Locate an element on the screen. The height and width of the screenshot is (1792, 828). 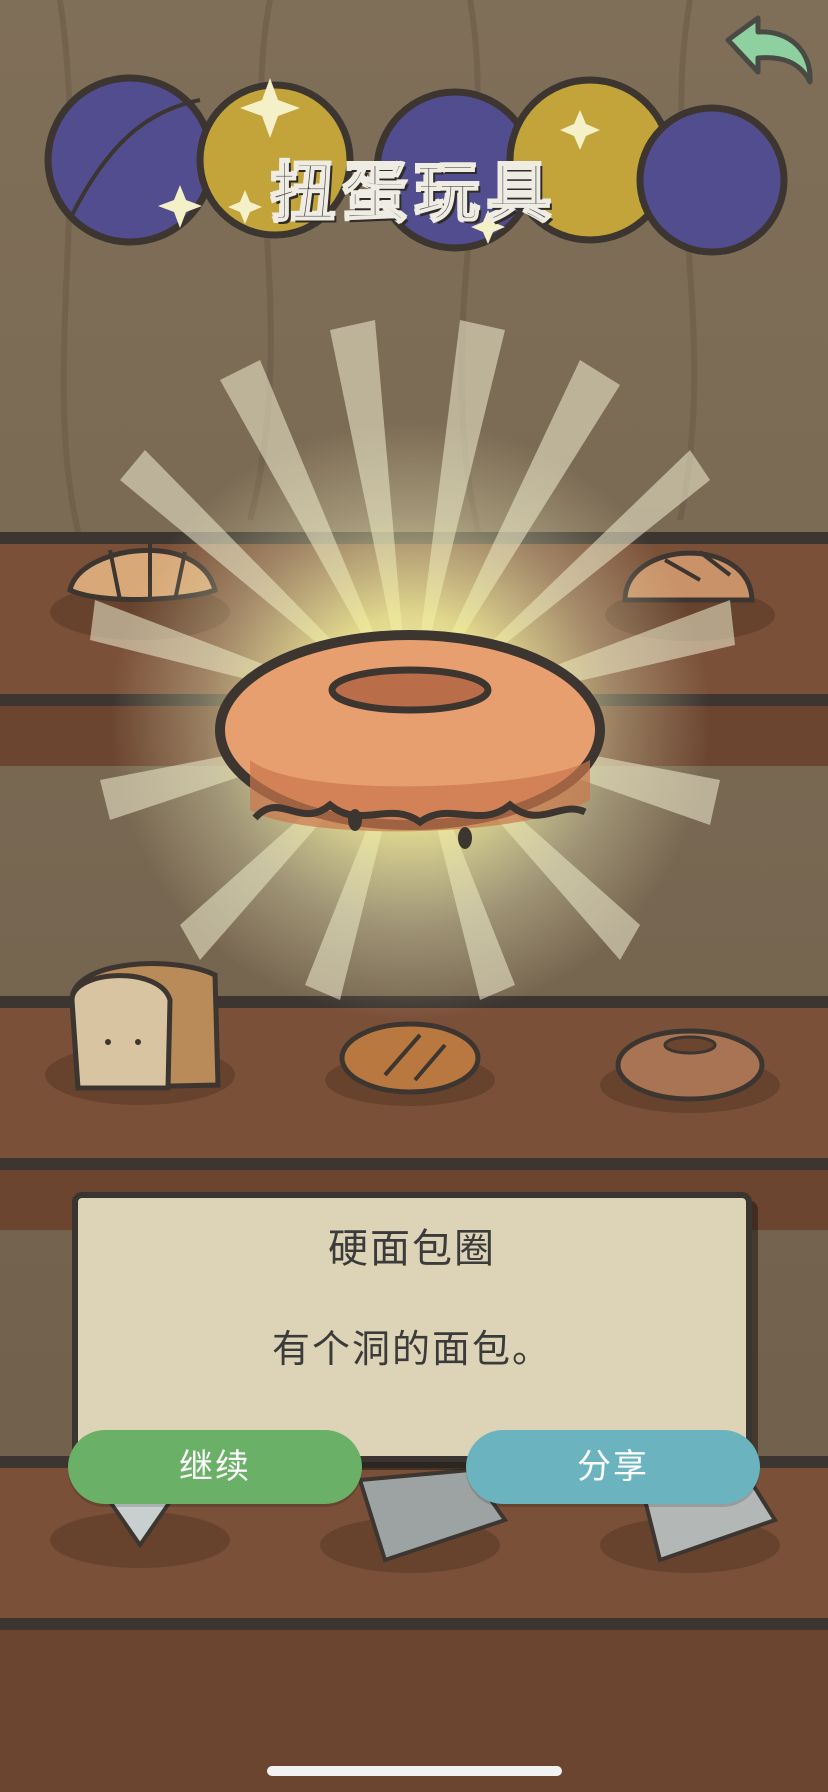
result-card: 硬面包圈 有个洞的面包。 is located at coordinates (412, 1327).